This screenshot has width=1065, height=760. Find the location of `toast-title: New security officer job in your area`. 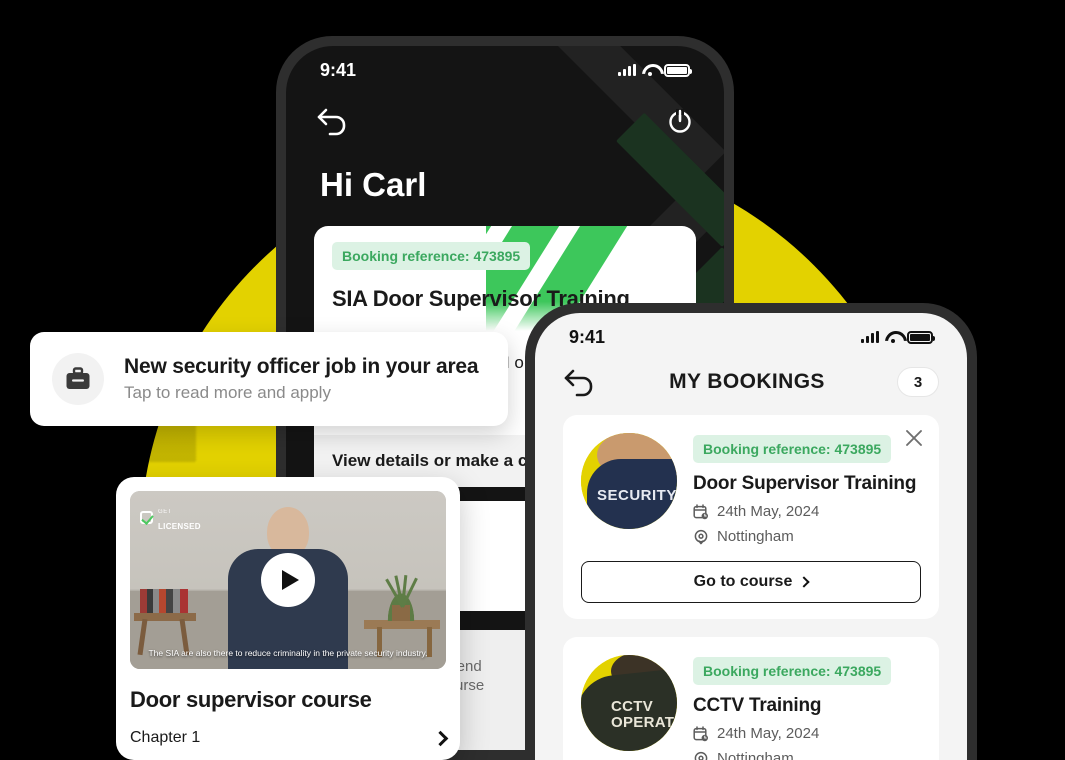

toast-title: New security officer job in your area is located at coordinates (301, 366).